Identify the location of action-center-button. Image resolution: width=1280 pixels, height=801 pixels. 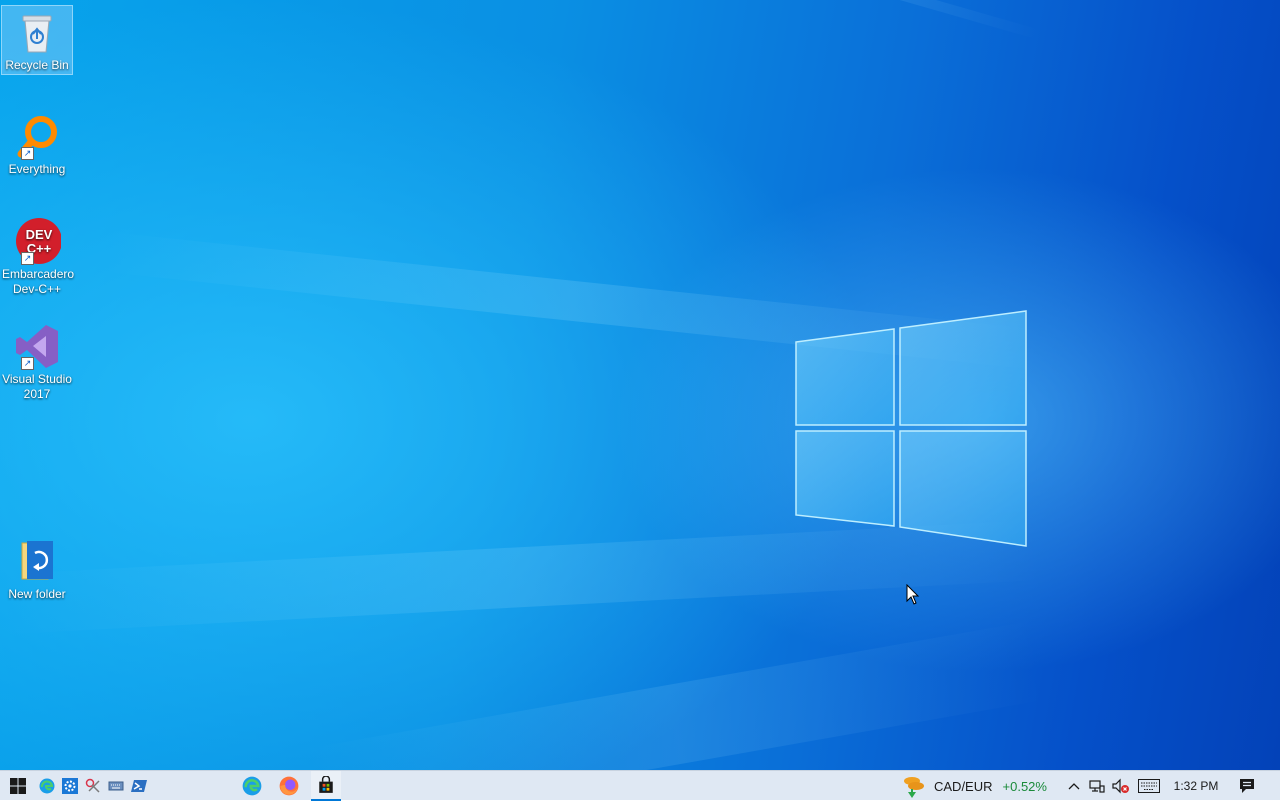
(1247, 786).